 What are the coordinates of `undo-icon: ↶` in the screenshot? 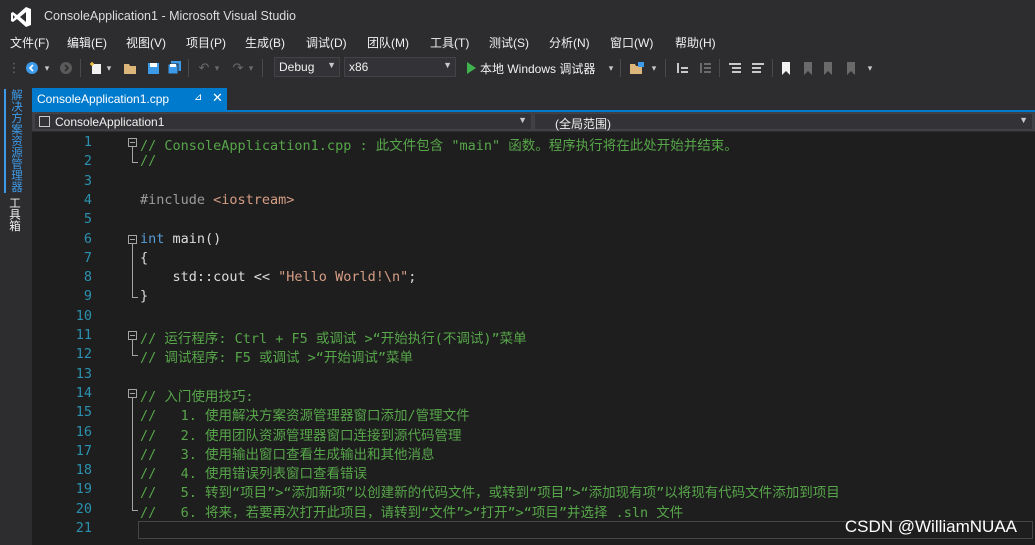 It's located at (204, 68).